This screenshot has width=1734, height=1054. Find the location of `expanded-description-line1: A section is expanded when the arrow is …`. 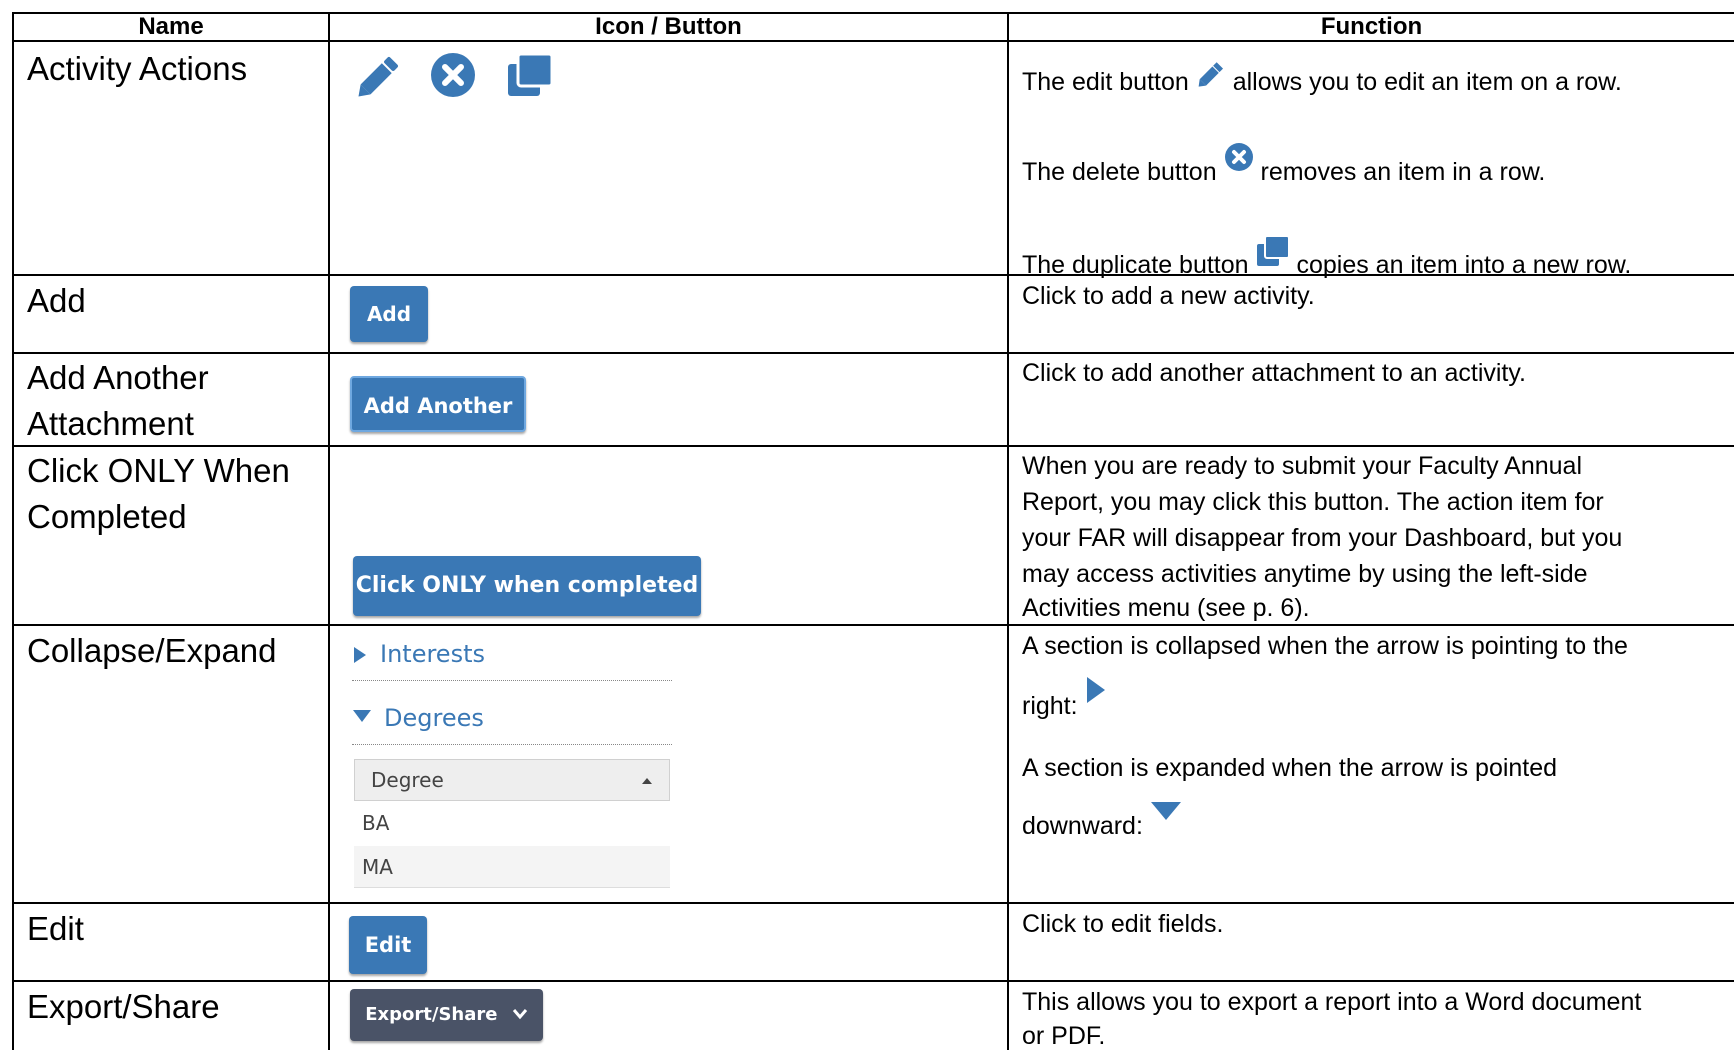

expanded-description-line1: A section is expanded when the arrow is … is located at coordinates (1290, 768).